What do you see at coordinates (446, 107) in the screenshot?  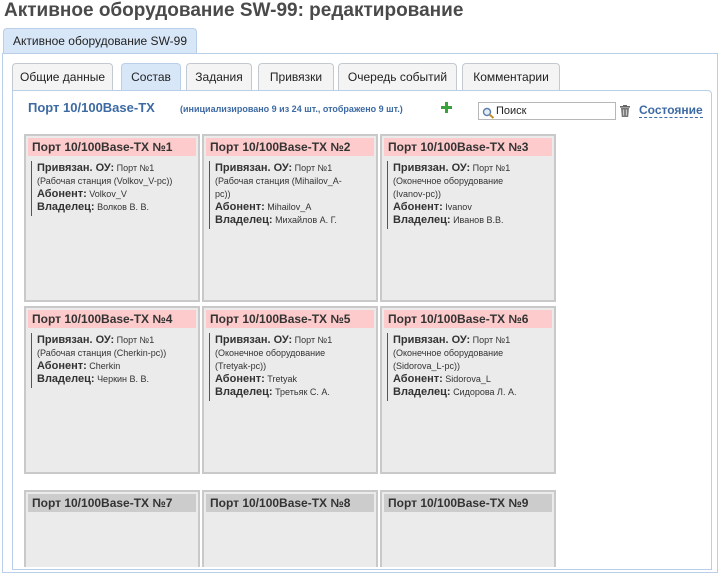 I see `plus-icon` at bounding box center [446, 107].